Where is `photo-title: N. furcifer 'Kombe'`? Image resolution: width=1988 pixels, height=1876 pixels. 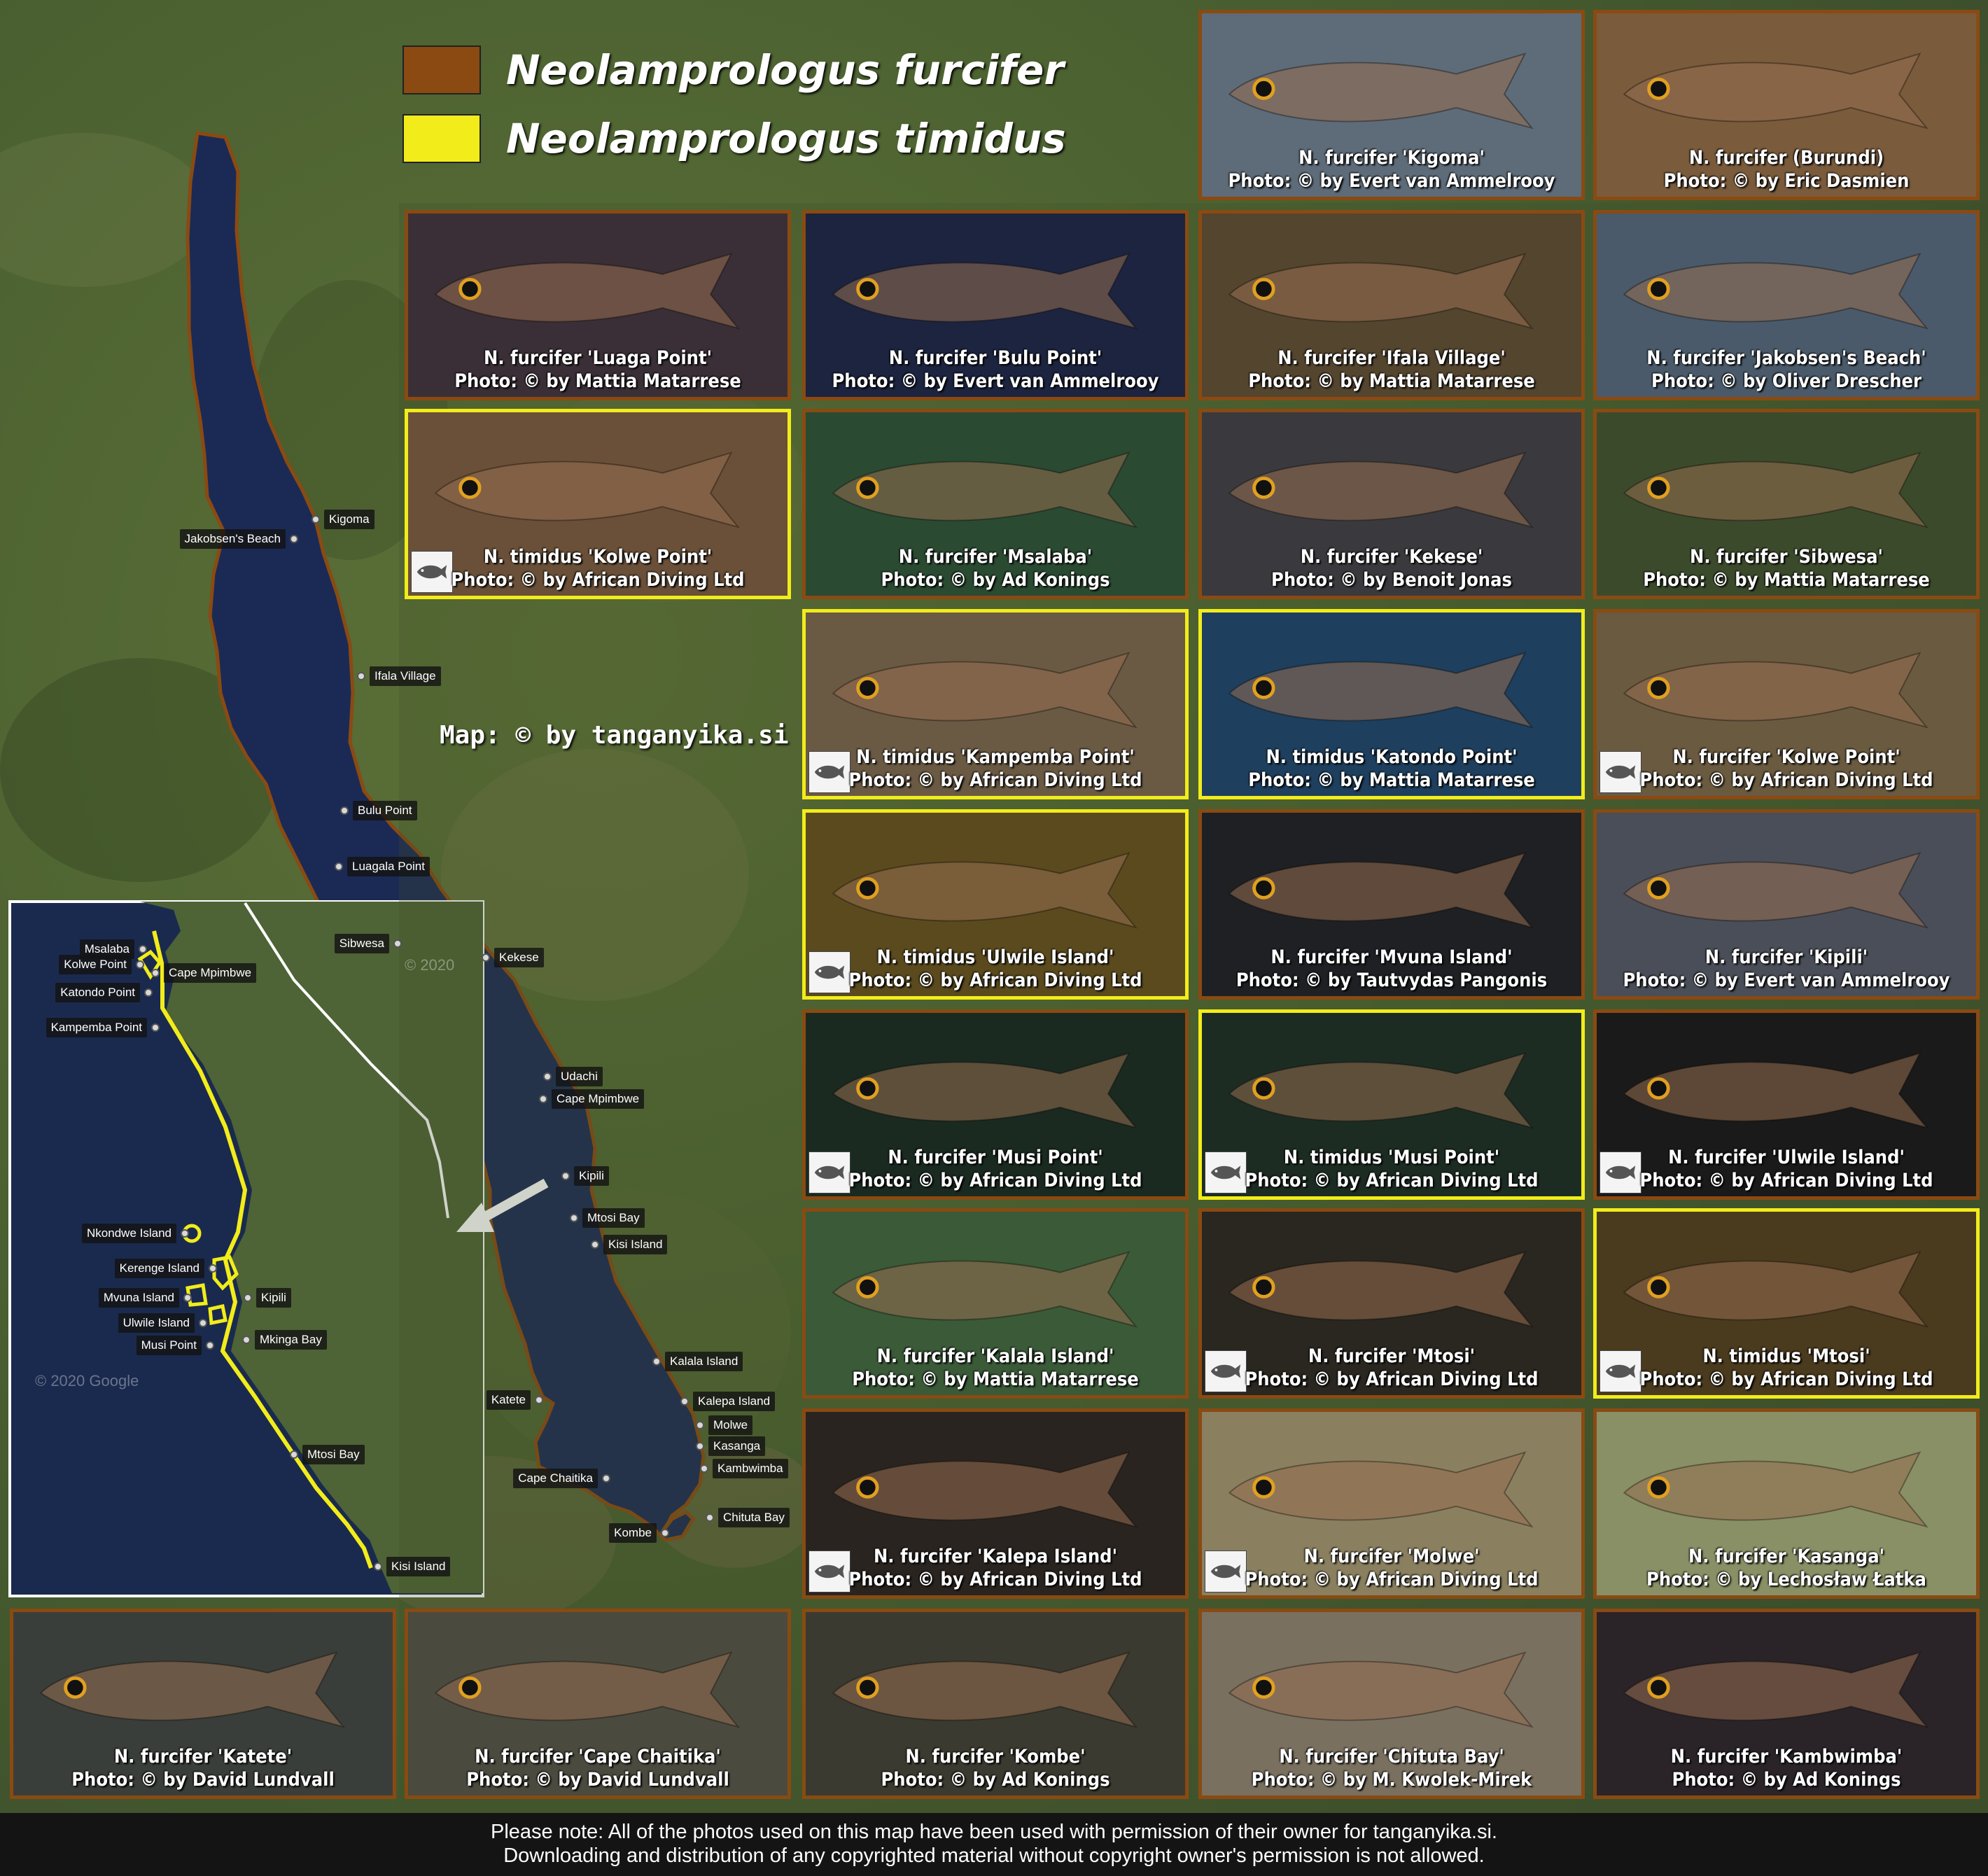 photo-title: N. furcifer 'Kombe' is located at coordinates (995, 1757).